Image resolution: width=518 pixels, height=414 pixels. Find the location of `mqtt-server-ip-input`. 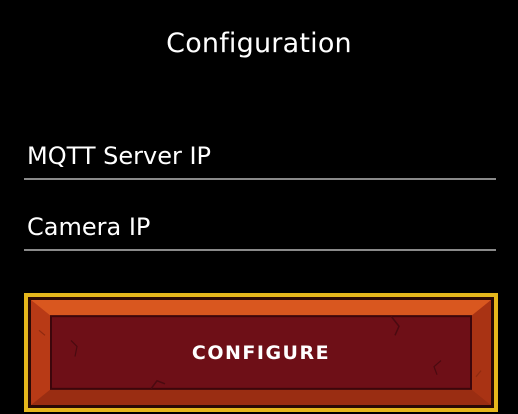

mqtt-server-ip-input is located at coordinates (260, 158).